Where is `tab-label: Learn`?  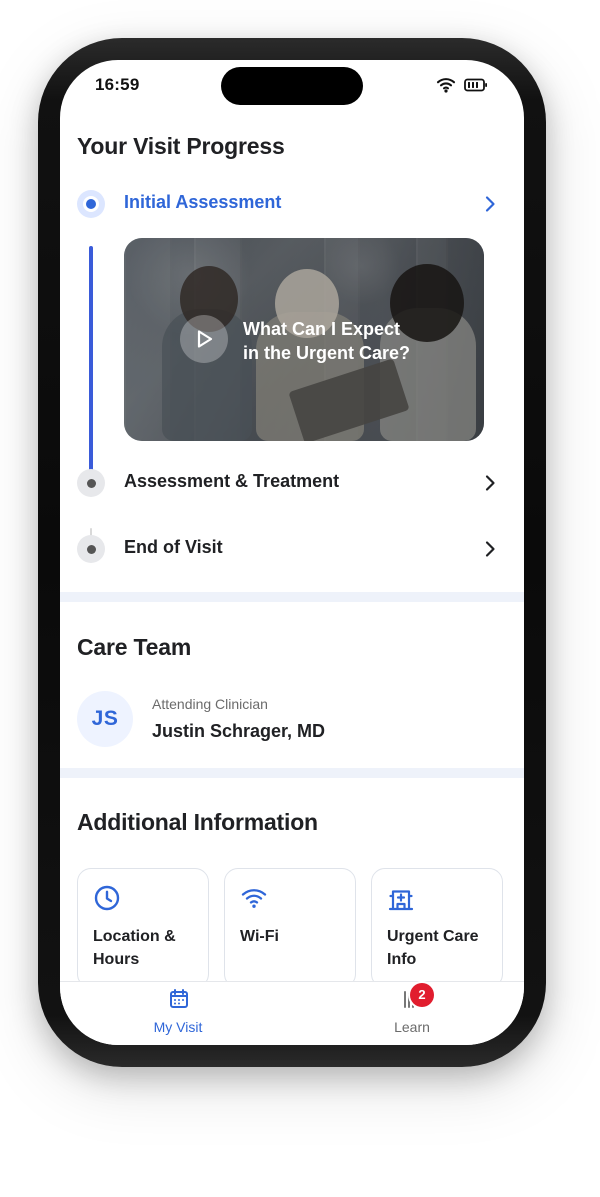 tab-label: Learn is located at coordinates (412, 1027).